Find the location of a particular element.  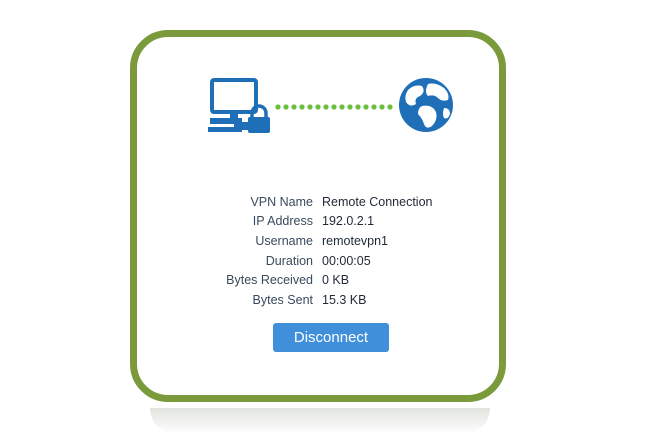

detail-row-duration: Duration 00:00:05 is located at coordinates (345, 261).